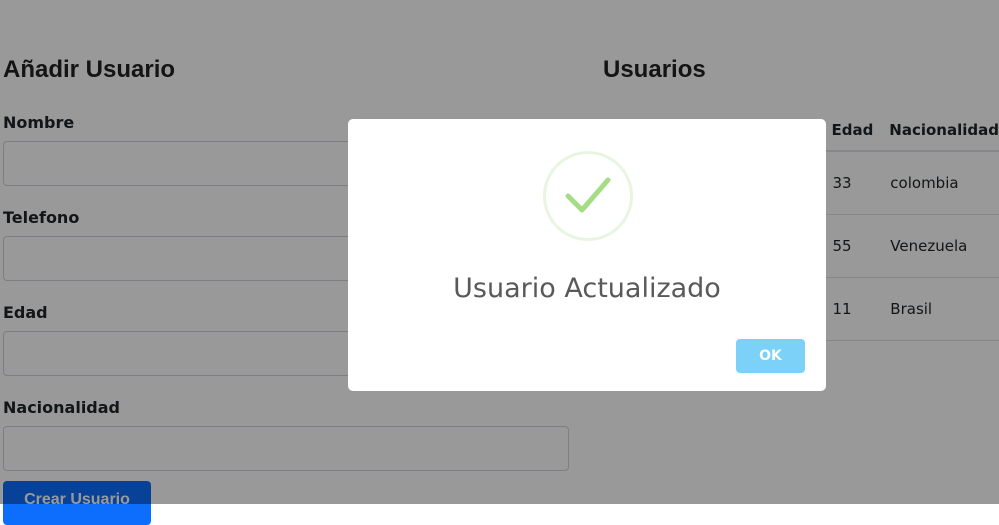  I want to click on dialog-title: Usuario Actualizado, so click(587, 288).